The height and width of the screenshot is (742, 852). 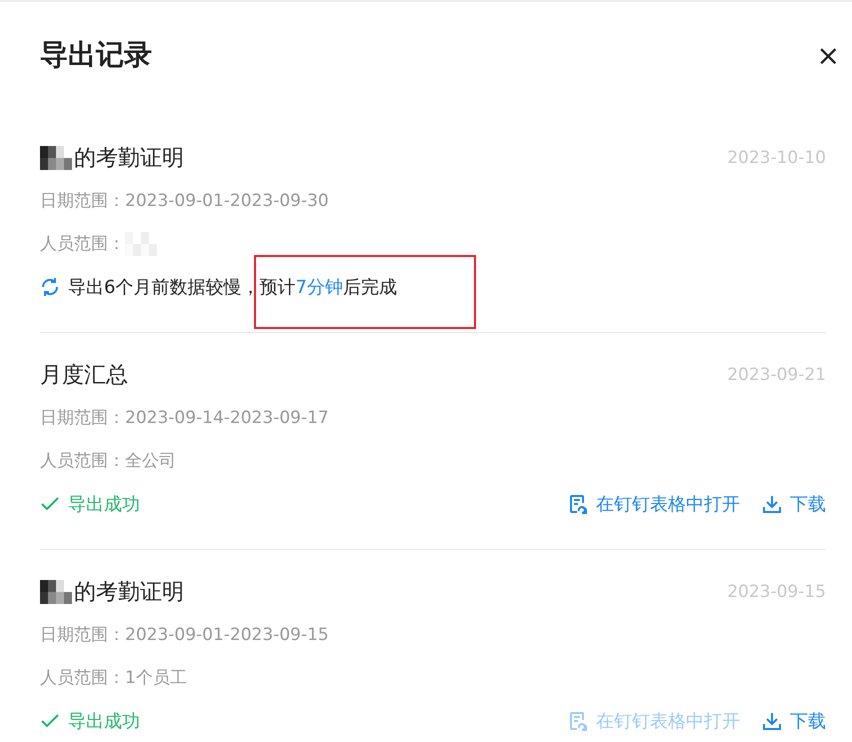 I want to click on date-range-text: 日期范围：2023-09-01-2023-09-15, so click(x=184, y=635).